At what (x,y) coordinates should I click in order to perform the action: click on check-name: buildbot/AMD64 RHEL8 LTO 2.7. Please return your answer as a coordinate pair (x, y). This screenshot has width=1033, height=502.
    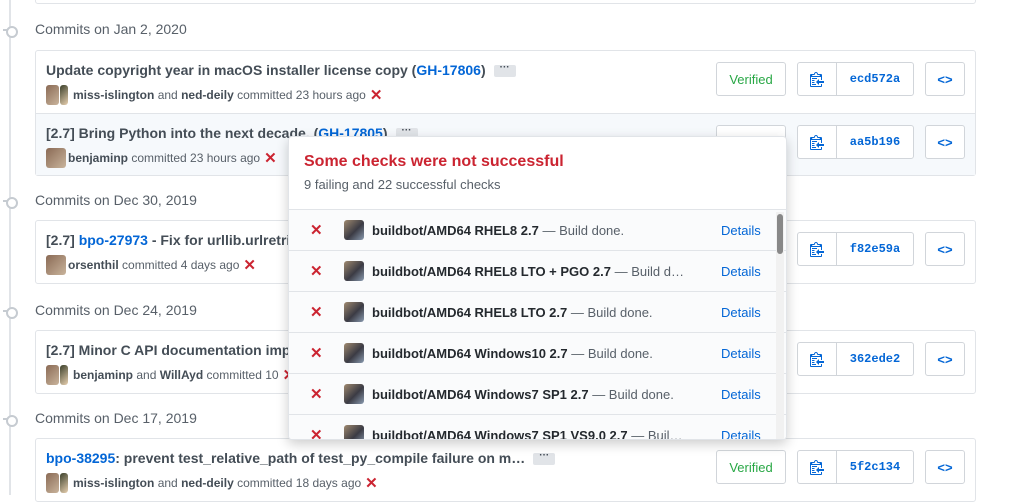
    Looking at the image, I should click on (470, 312).